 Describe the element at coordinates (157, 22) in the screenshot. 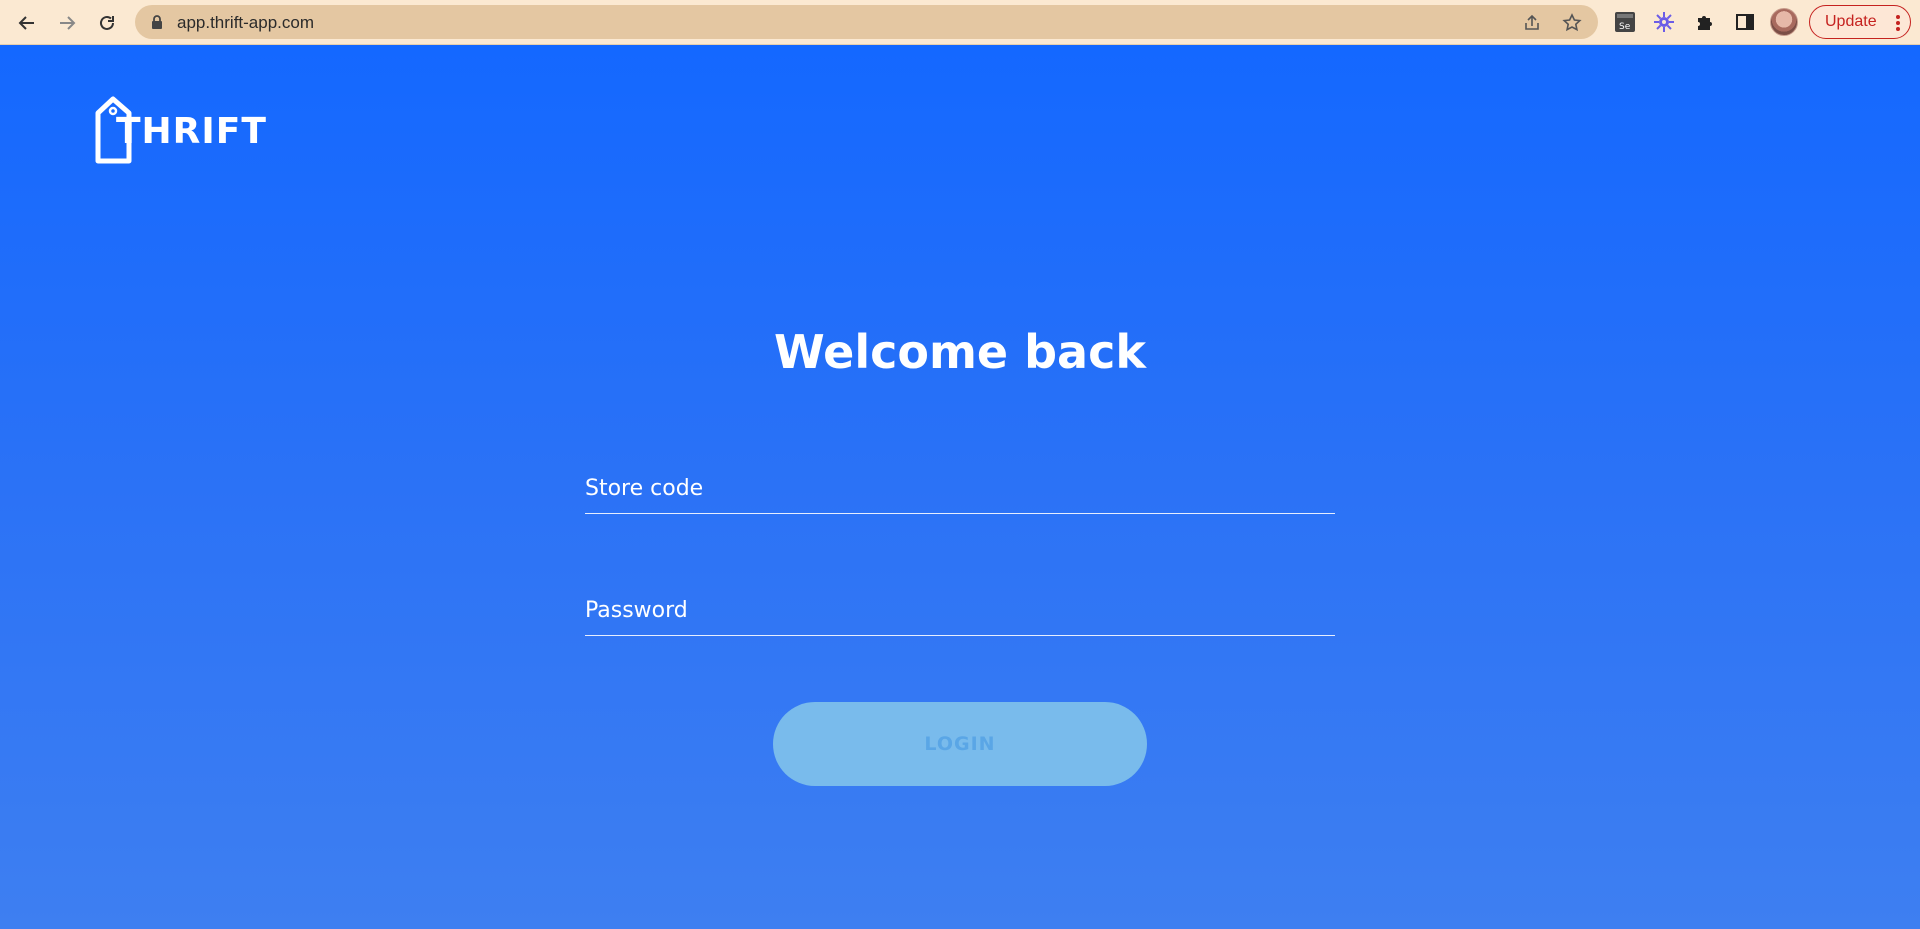

I see `lock-icon` at that location.